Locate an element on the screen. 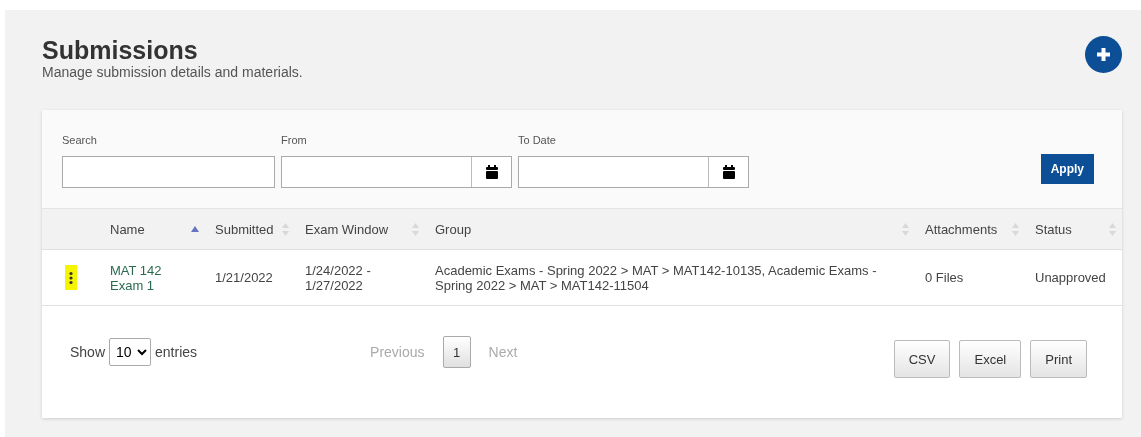 The width and height of the screenshot is (1141, 437). kebab-icon is located at coordinates (71, 277).